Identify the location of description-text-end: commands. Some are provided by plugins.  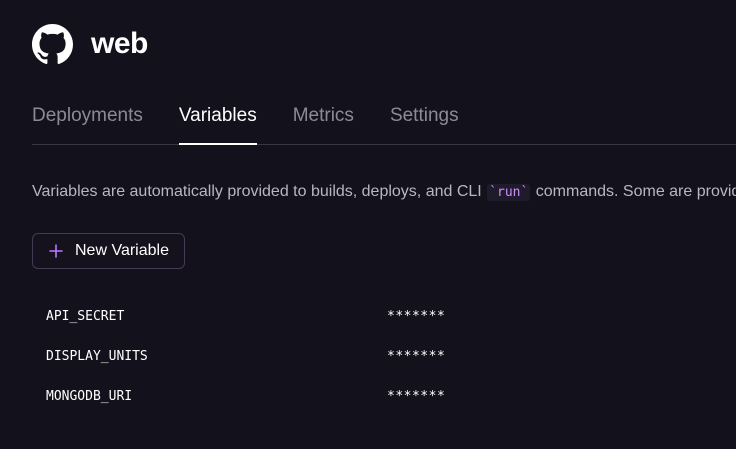
(635, 191).